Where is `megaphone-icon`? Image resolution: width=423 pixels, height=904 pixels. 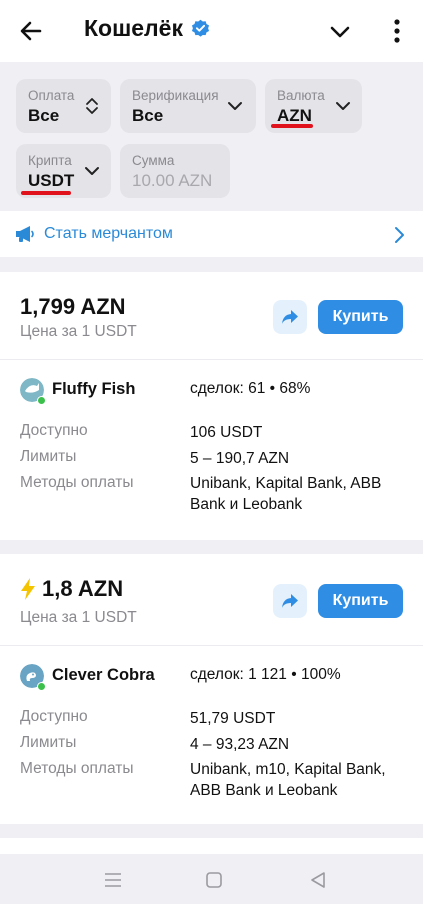 megaphone-icon is located at coordinates (25, 234).